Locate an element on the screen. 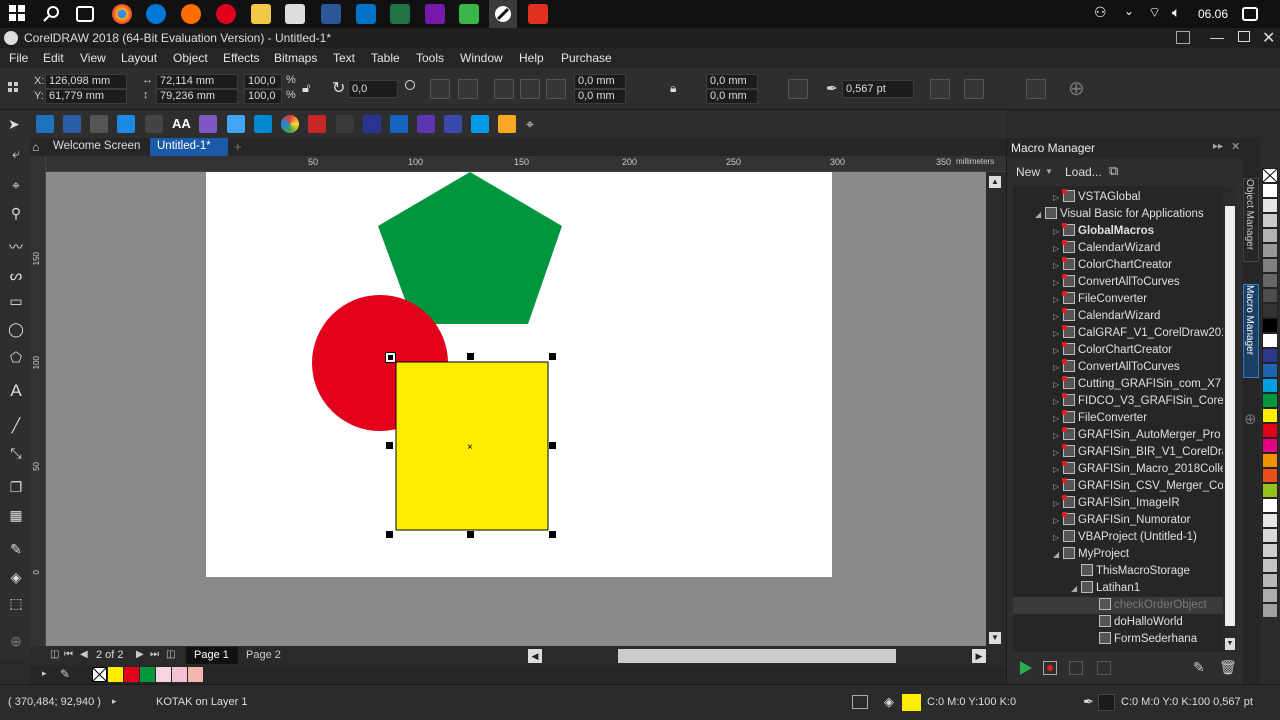 This screenshot has width=1280, height=720. pick-arrow-icon: ➤ is located at coordinates (17, 124).